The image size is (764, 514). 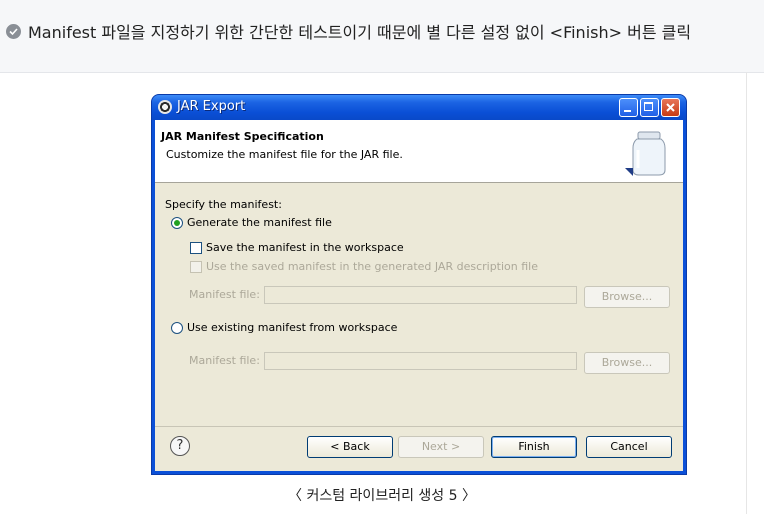 I want to click on finish-button: Finish, so click(x=534, y=447).